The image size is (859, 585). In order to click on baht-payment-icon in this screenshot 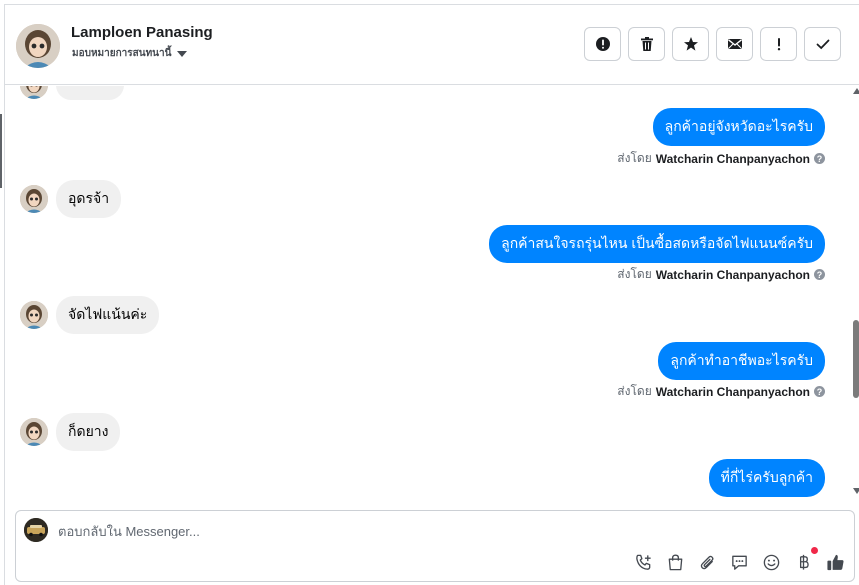, I will do `click(804, 562)`.